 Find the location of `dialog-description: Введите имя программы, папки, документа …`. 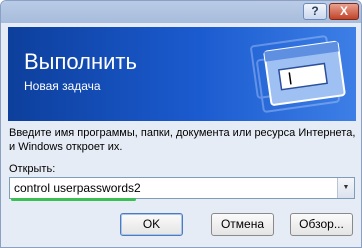

dialog-description: Введите имя программы, папки, документа … is located at coordinates (182, 140).